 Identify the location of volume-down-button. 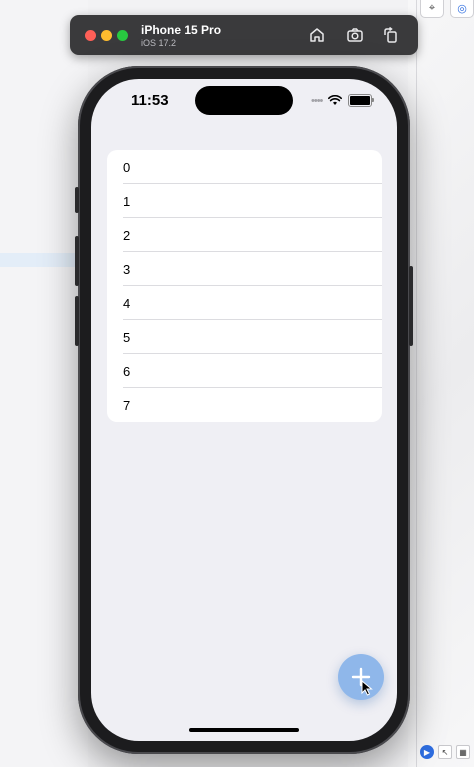
(77, 321).